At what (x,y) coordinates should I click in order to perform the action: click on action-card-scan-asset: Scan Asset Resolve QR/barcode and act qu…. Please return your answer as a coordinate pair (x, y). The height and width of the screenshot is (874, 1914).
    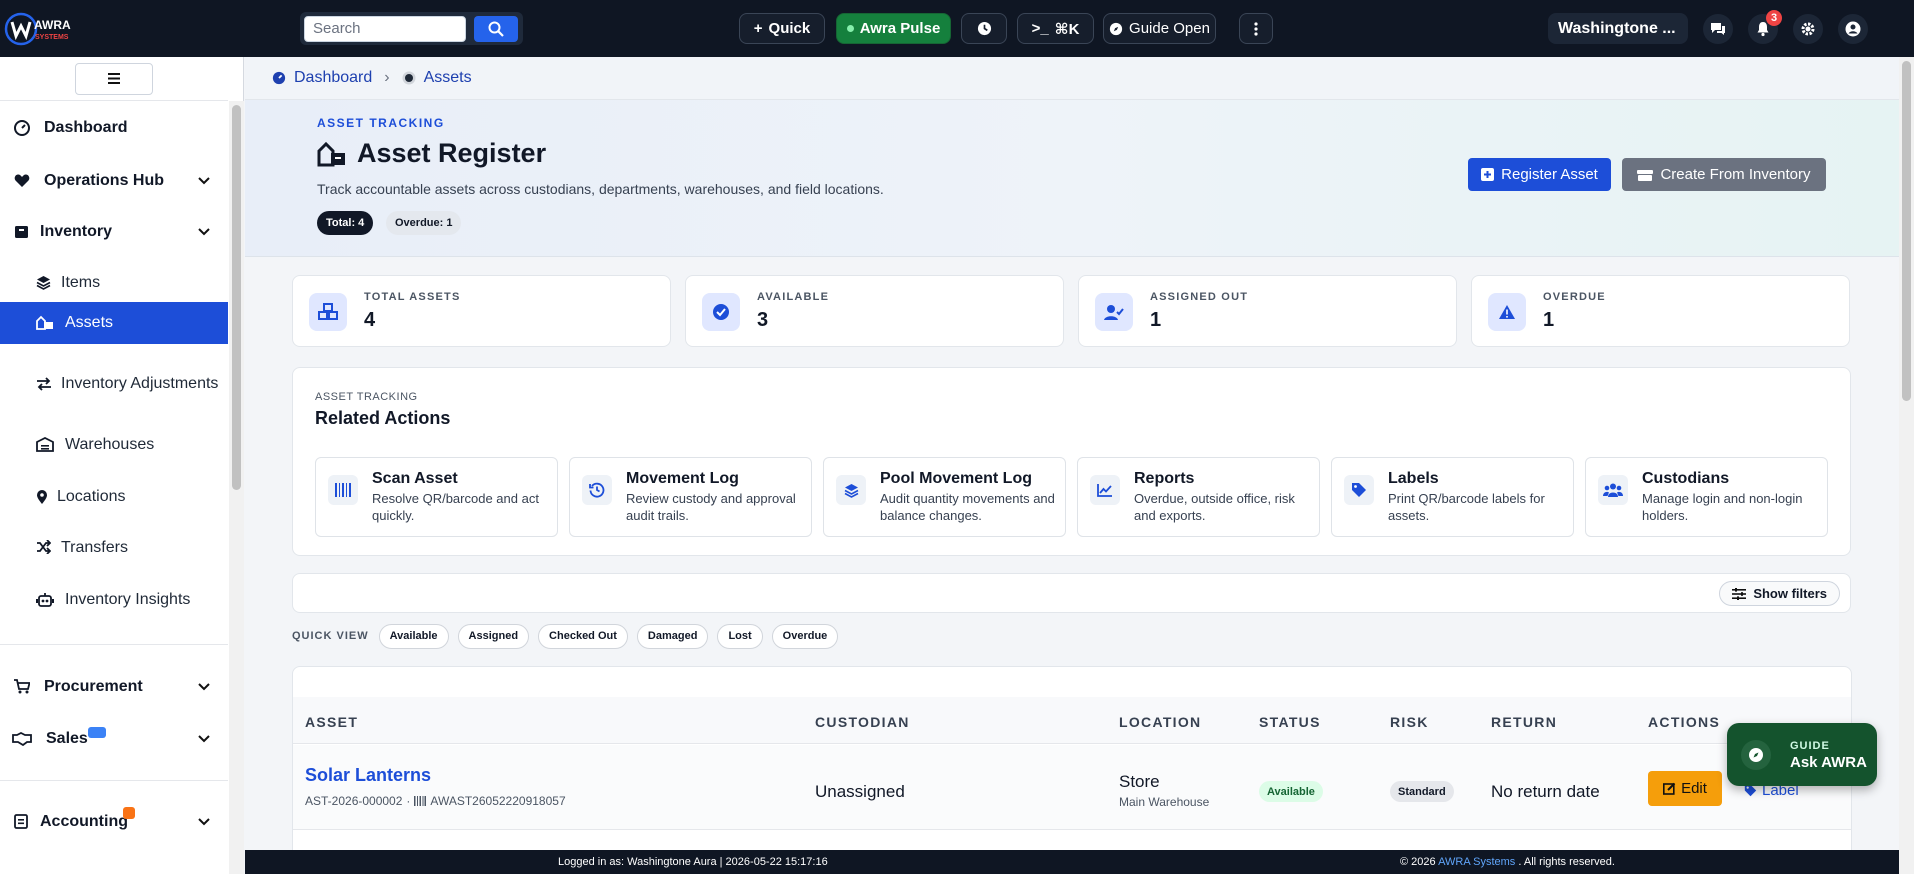
    Looking at the image, I should click on (436, 497).